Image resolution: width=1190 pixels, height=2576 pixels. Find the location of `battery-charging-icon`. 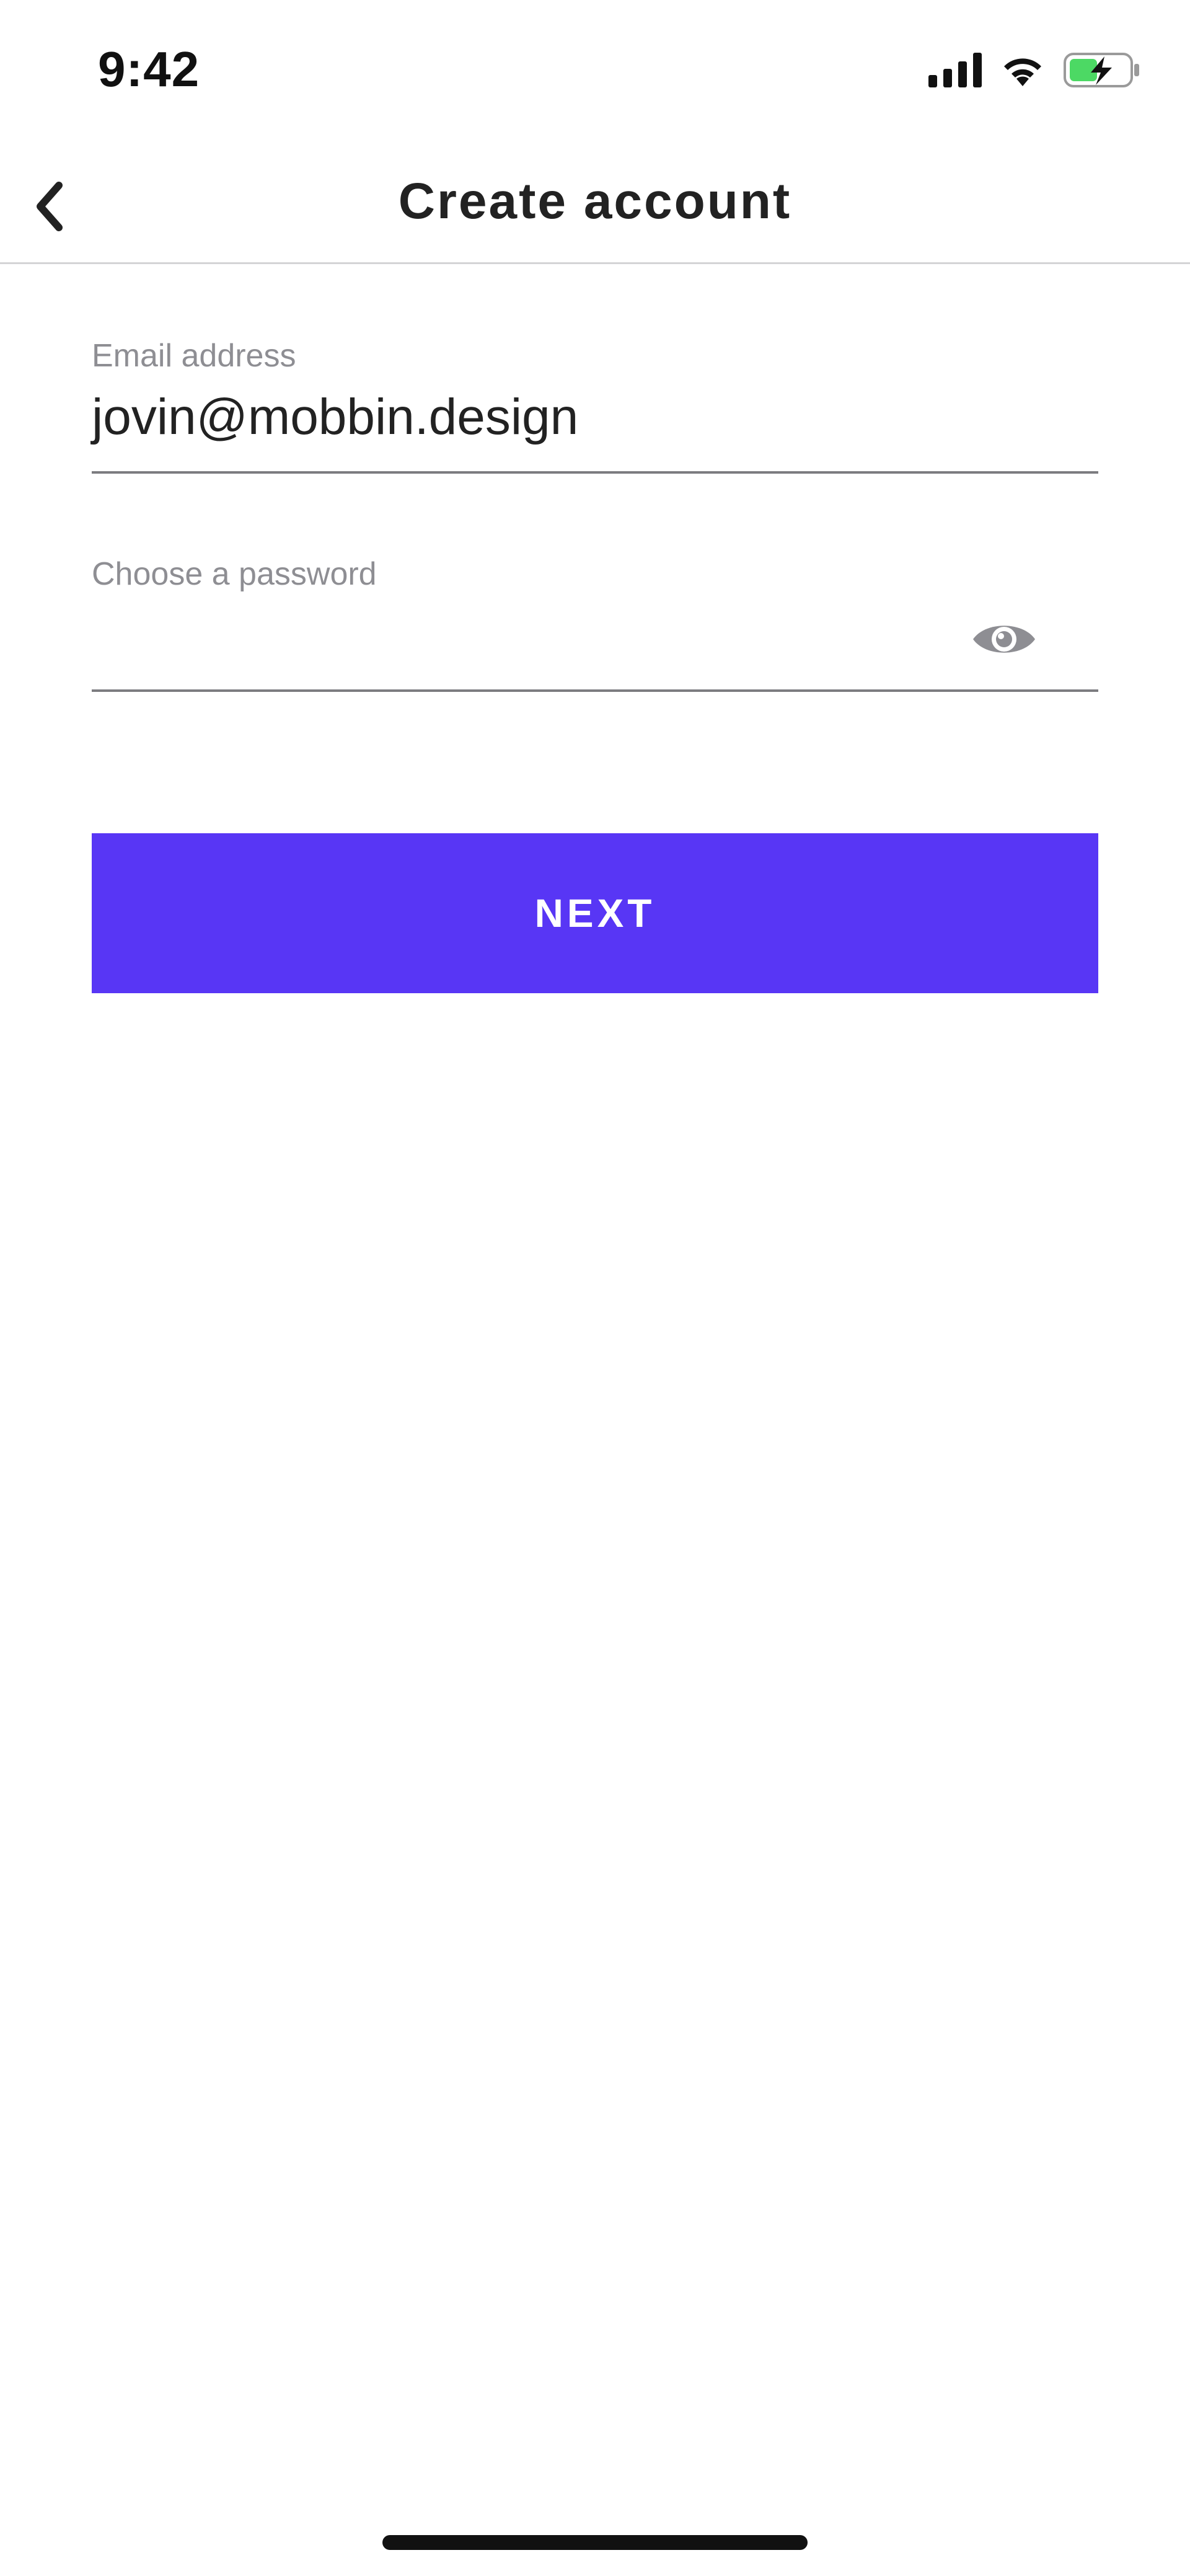

battery-charging-icon is located at coordinates (1102, 71).